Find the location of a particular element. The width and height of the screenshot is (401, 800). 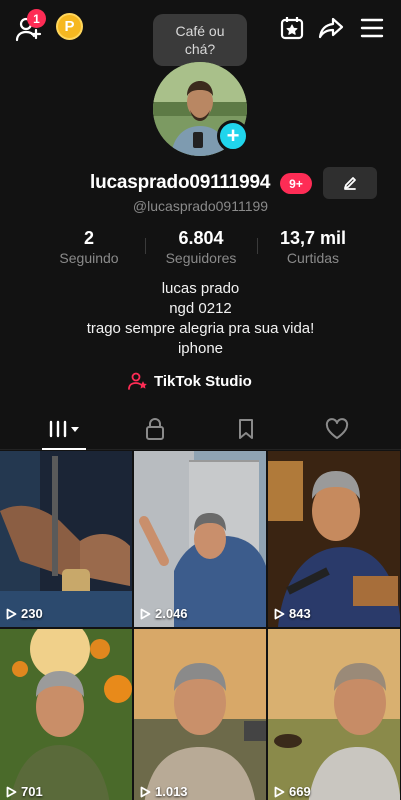

lock-icon is located at coordinates (155, 429).